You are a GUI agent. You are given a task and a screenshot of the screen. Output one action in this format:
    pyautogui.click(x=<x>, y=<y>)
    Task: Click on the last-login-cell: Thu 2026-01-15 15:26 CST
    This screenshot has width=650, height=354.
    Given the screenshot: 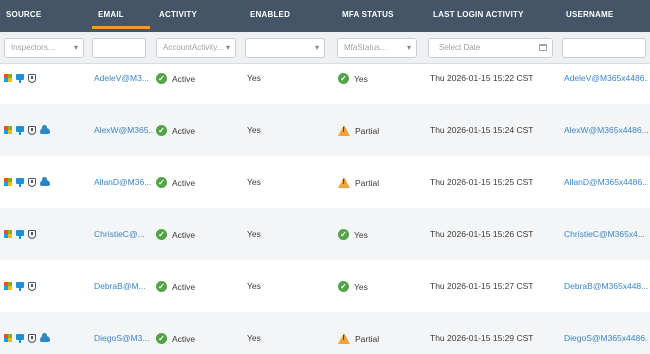 What is the action you would take?
    pyautogui.click(x=482, y=234)
    